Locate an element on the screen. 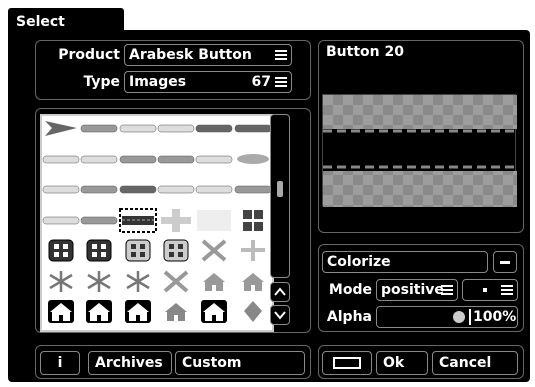 The width and height of the screenshot is (535, 387). house-light-icon is located at coordinates (175, 312).